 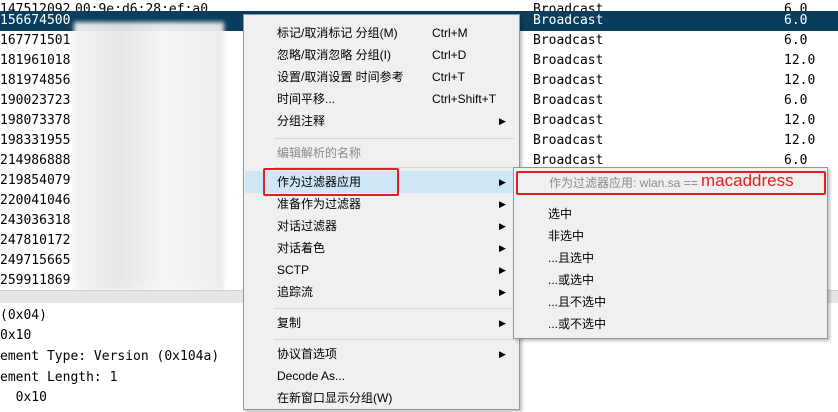 What do you see at coordinates (670, 258) in the screenshot?
I see `submenu-item-and-selected: ...且选中` at bounding box center [670, 258].